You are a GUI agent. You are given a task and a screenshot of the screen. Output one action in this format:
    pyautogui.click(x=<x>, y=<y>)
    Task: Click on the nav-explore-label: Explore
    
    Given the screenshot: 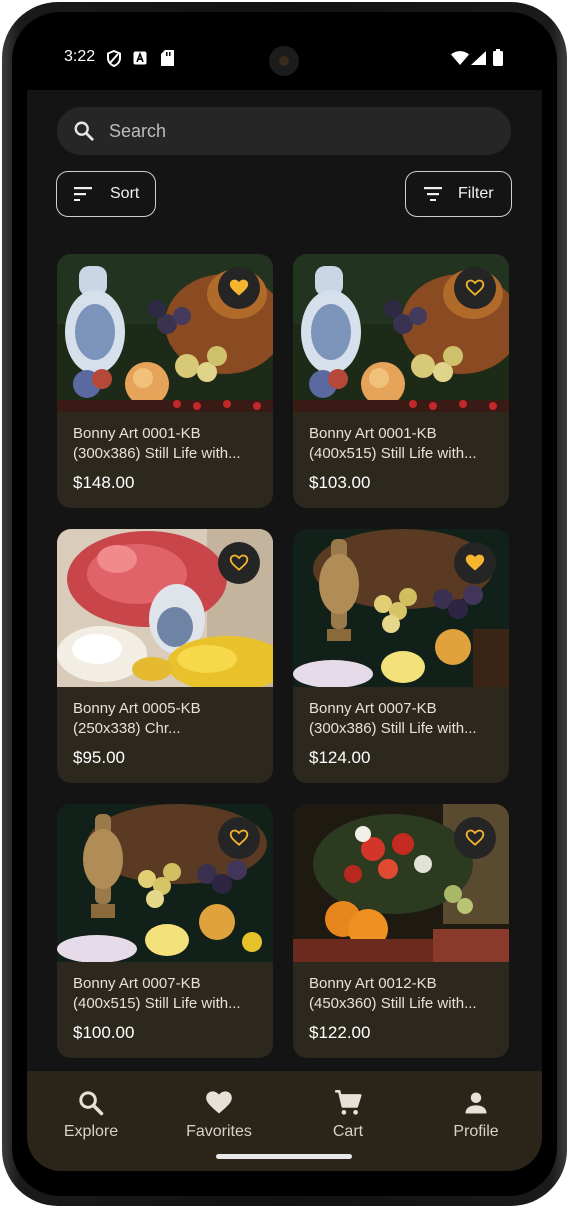 What is the action you would take?
    pyautogui.click(x=91, y=1131)
    